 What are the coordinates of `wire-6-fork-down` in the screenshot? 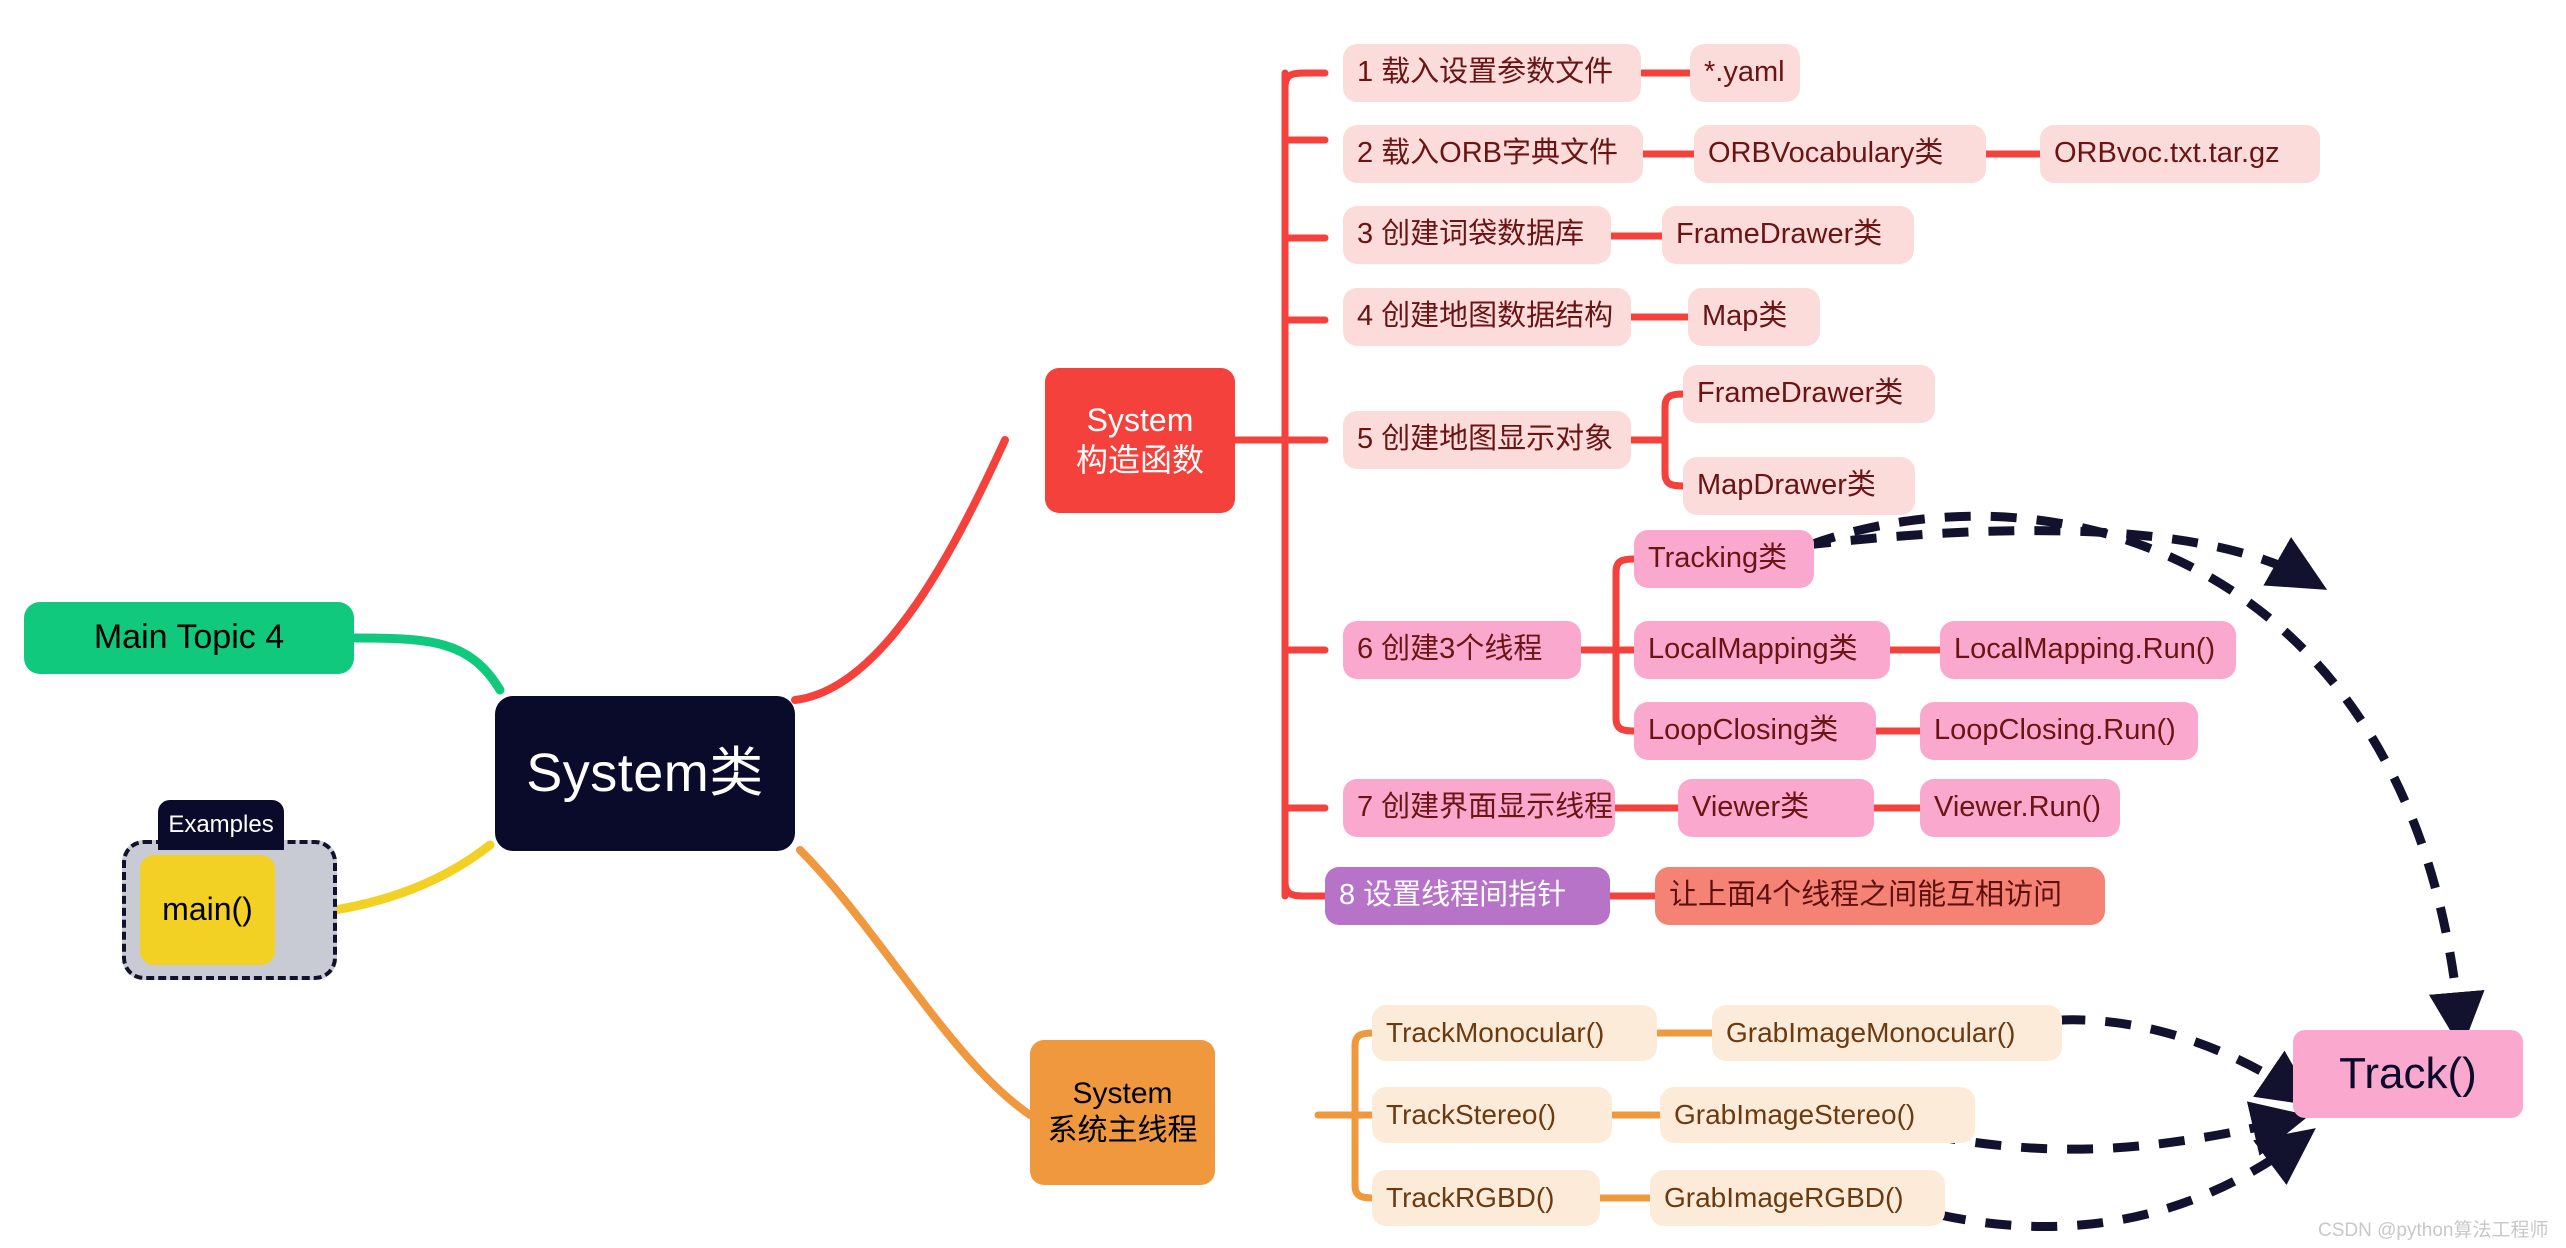 It's located at (1625, 690).